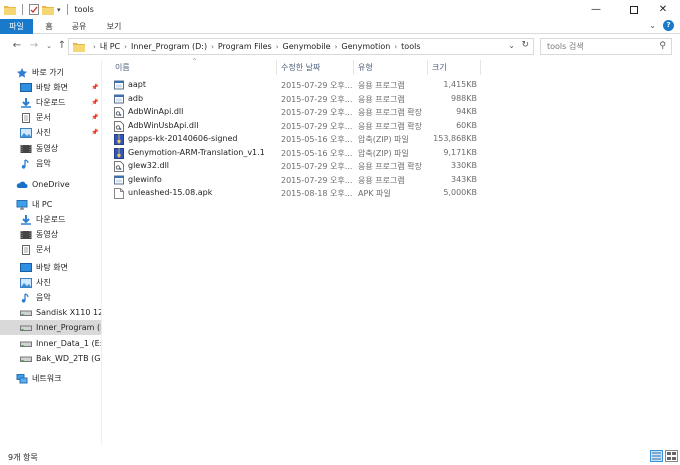 This screenshot has width=680, height=465. I want to click on sidebar-item-내-pc: 내 PC, so click(50, 204).